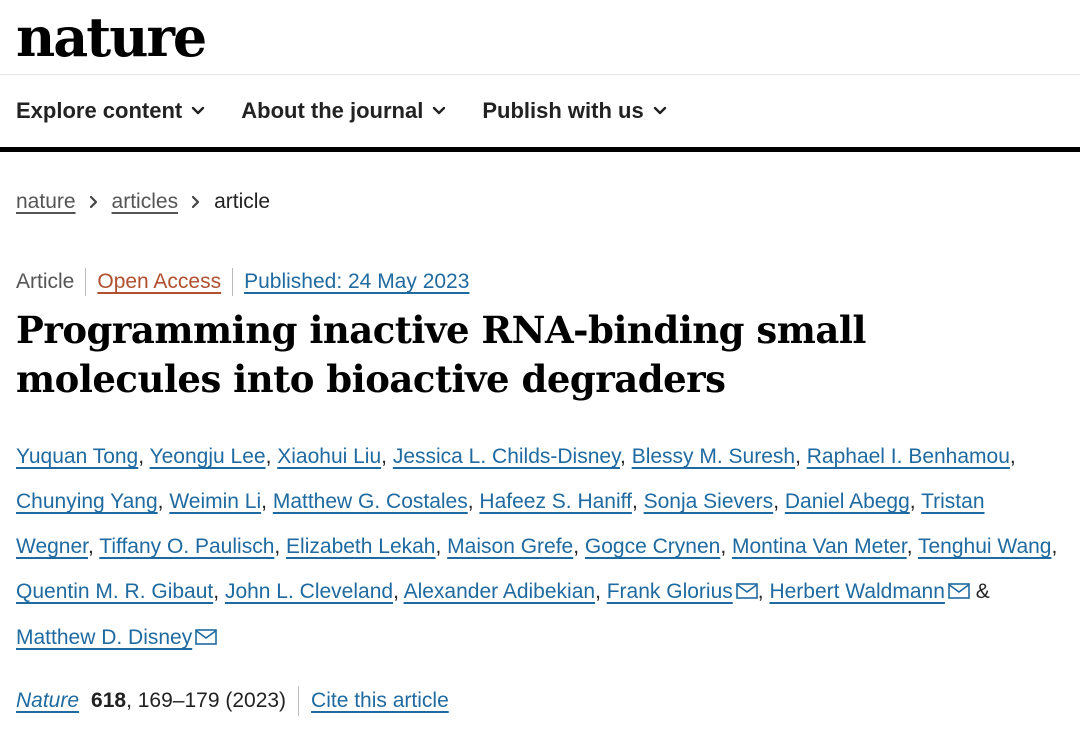  What do you see at coordinates (847, 501) in the screenshot?
I see `author-link: Daniel Abegg` at bounding box center [847, 501].